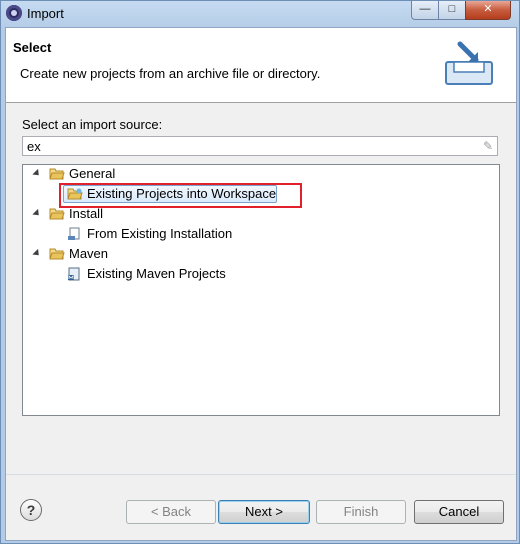 The image size is (520, 544). Describe the element at coordinates (31, 510) in the screenshot. I see `help-button: ?` at that location.